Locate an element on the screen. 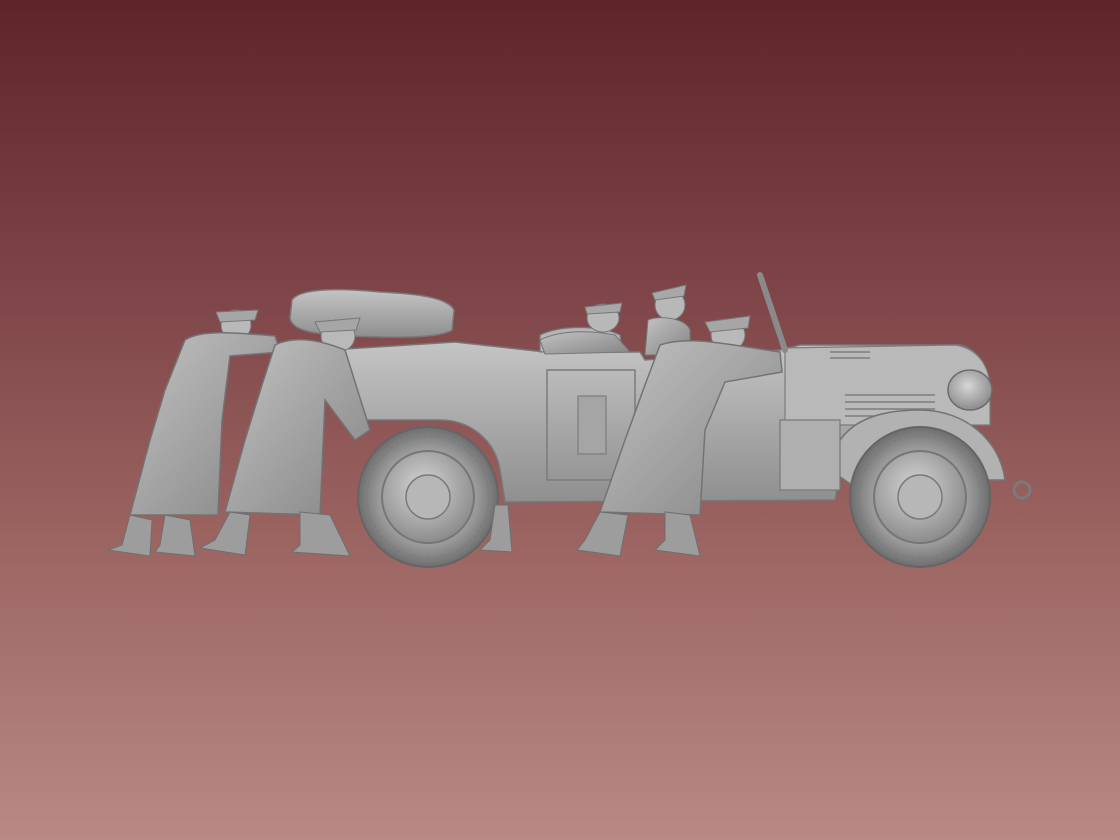  door-panel is located at coordinates (592, 425).